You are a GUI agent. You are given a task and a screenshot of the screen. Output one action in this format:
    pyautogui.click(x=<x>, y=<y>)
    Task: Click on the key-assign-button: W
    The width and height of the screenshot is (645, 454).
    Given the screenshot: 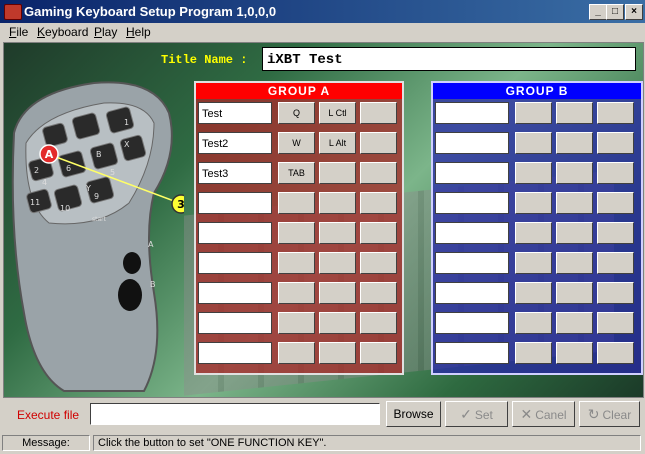 What is the action you would take?
    pyautogui.click(x=296, y=143)
    